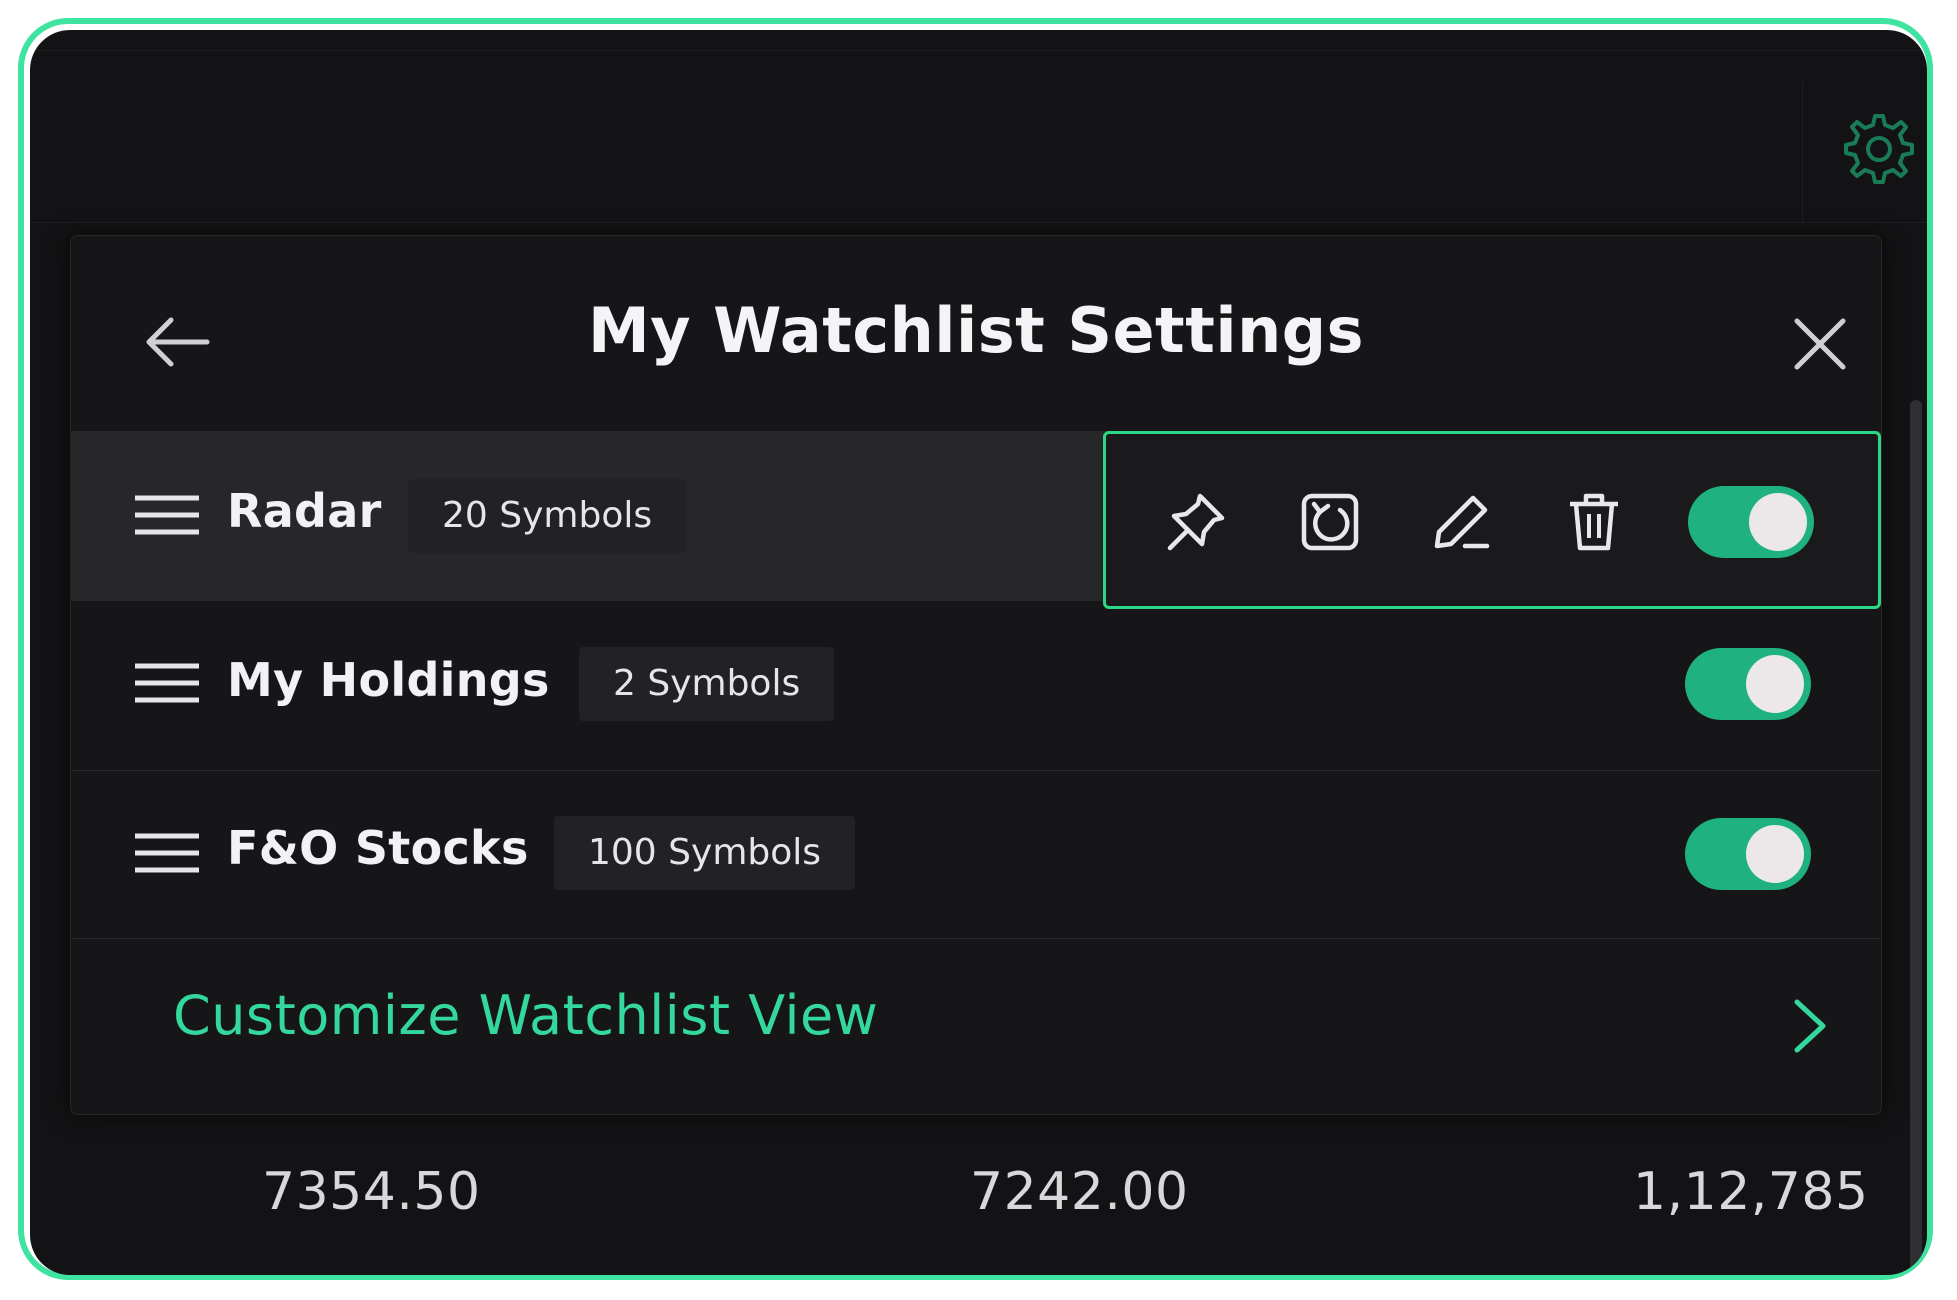 This screenshot has width=1957, height=1300. What do you see at coordinates (1594, 522) in the screenshot?
I see `delete-icon` at bounding box center [1594, 522].